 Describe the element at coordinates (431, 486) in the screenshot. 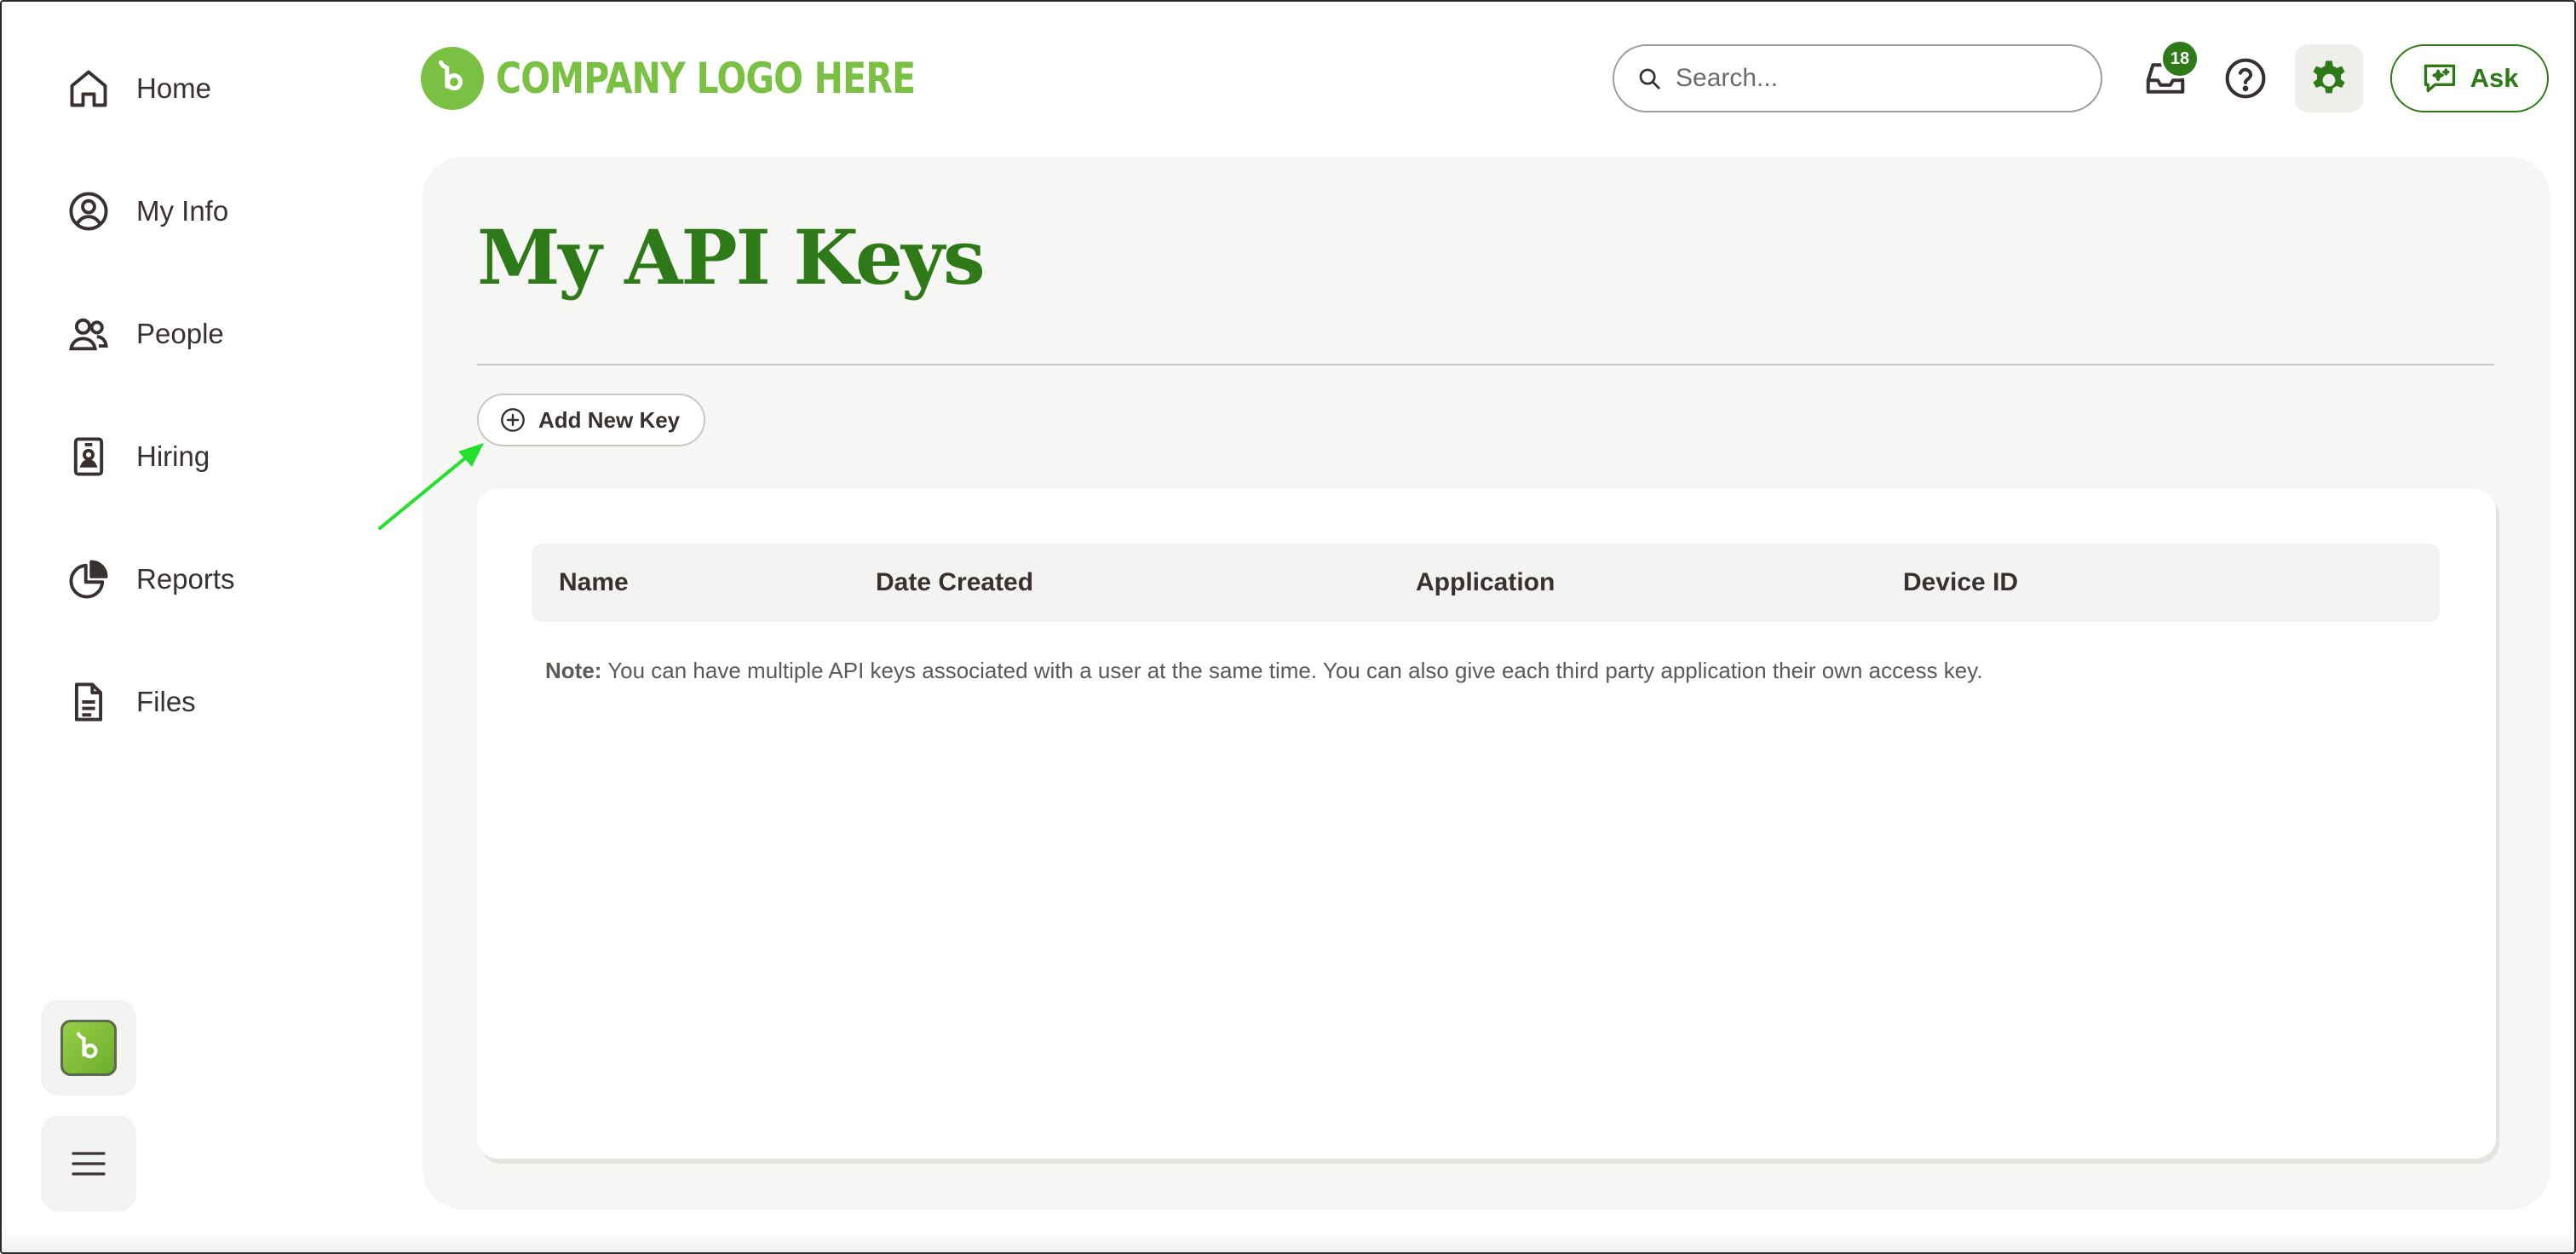

I see `annotation-arrow` at that location.